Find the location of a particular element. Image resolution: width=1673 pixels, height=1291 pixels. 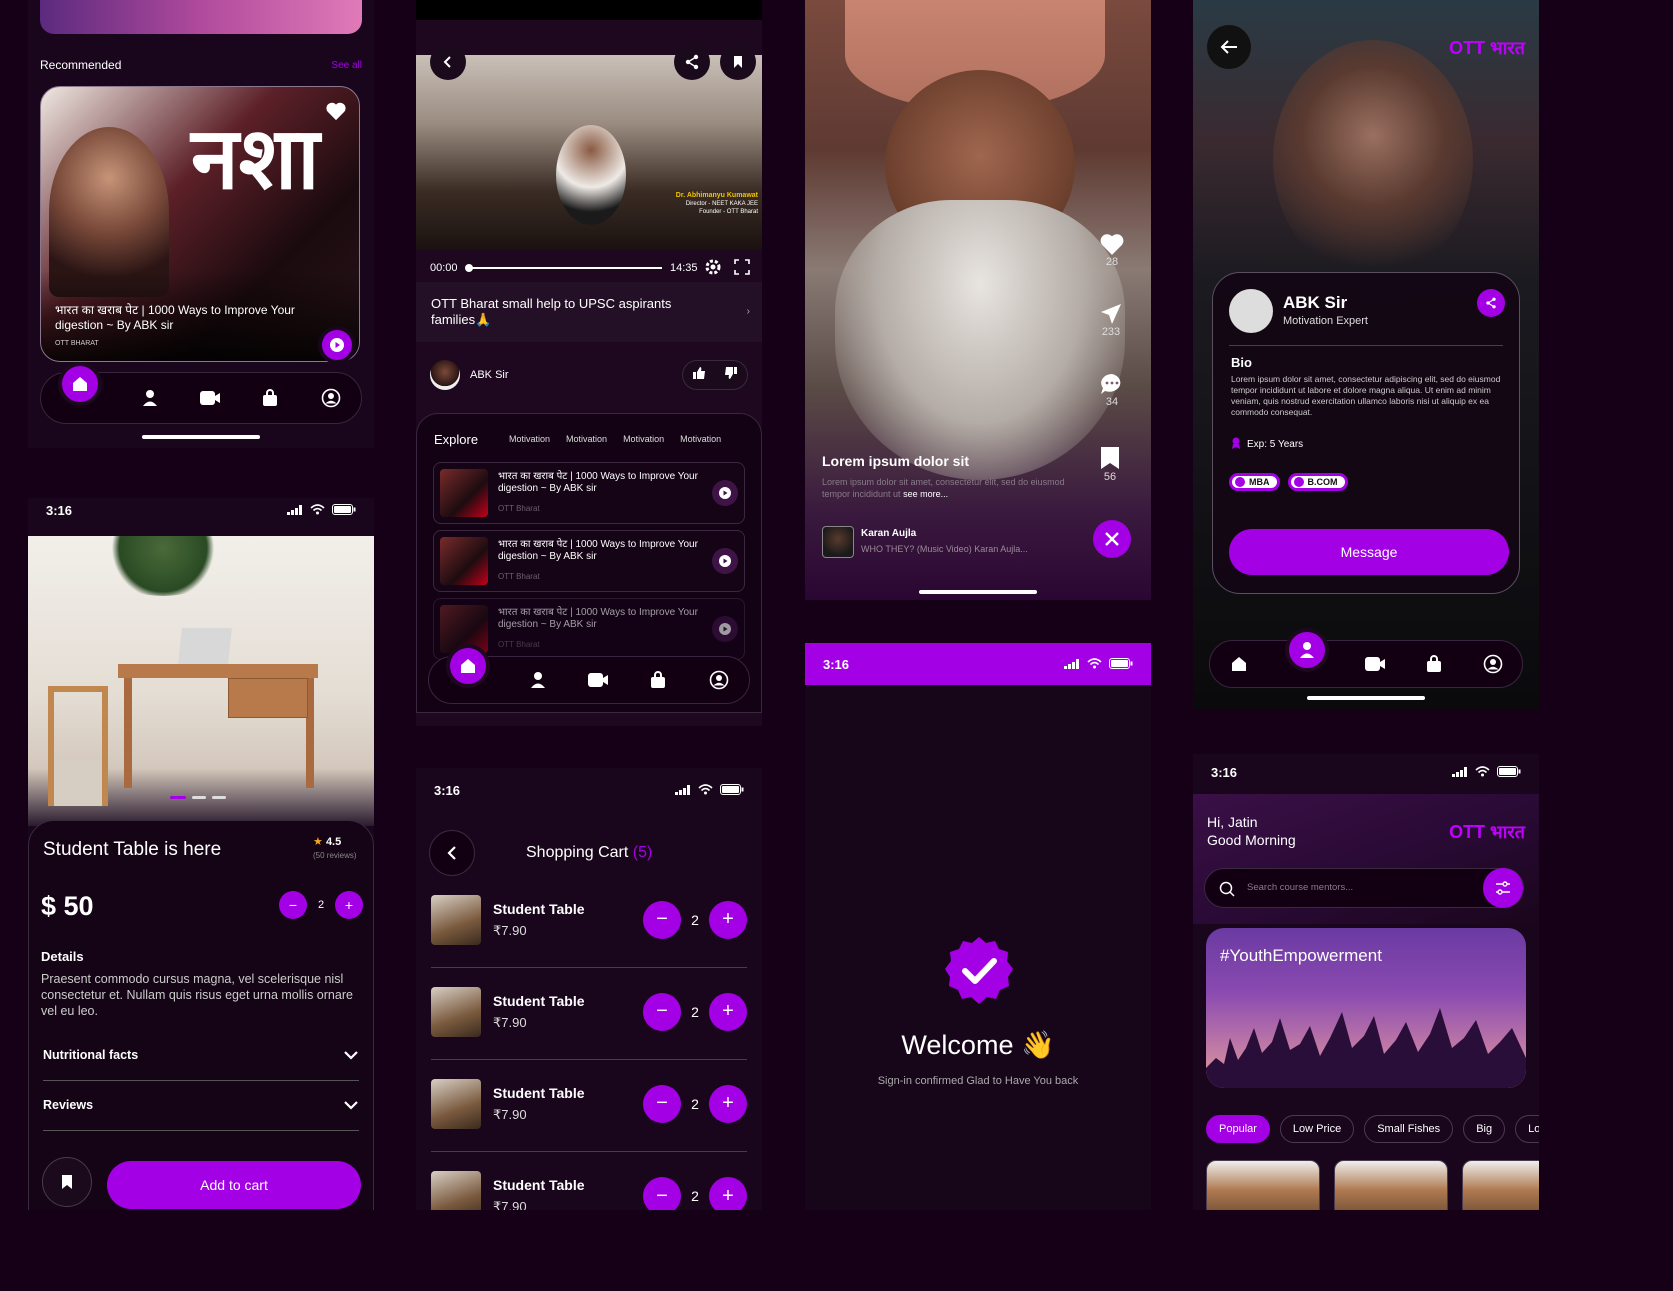

crowd-silhouette is located at coordinates (1366, 1043).